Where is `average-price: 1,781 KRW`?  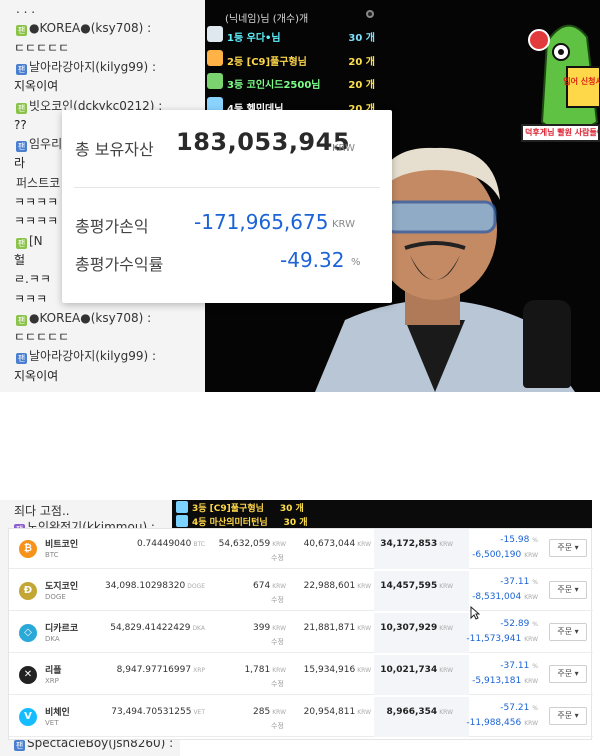
average-price: 1,781 KRW is located at coordinates (265, 670).